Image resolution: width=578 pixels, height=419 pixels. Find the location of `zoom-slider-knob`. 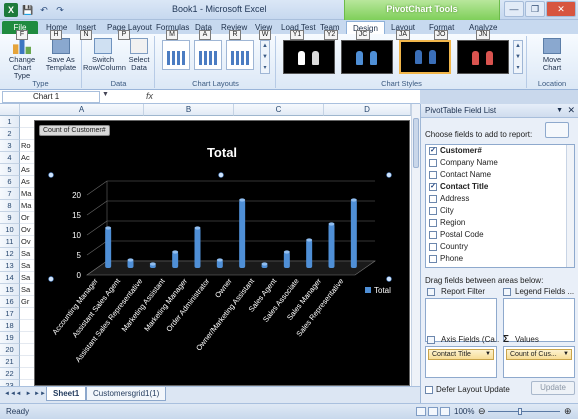

zoom-slider-knob is located at coordinates (520, 411).